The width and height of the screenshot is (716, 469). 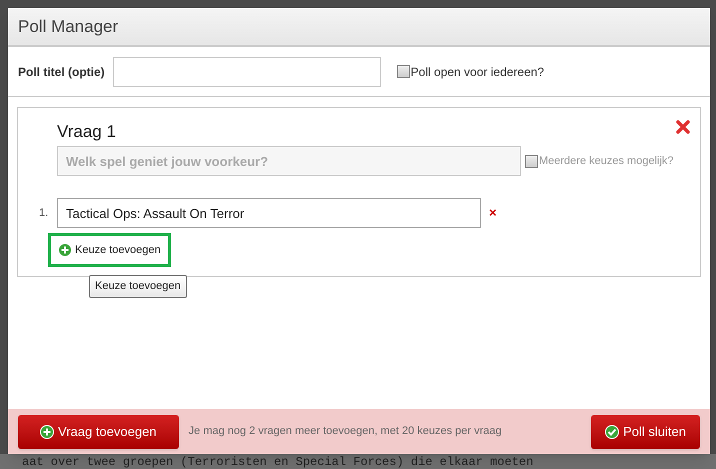 What do you see at coordinates (61, 72) in the screenshot?
I see `field-label: Poll titel (optie)` at bounding box center [61, 72].